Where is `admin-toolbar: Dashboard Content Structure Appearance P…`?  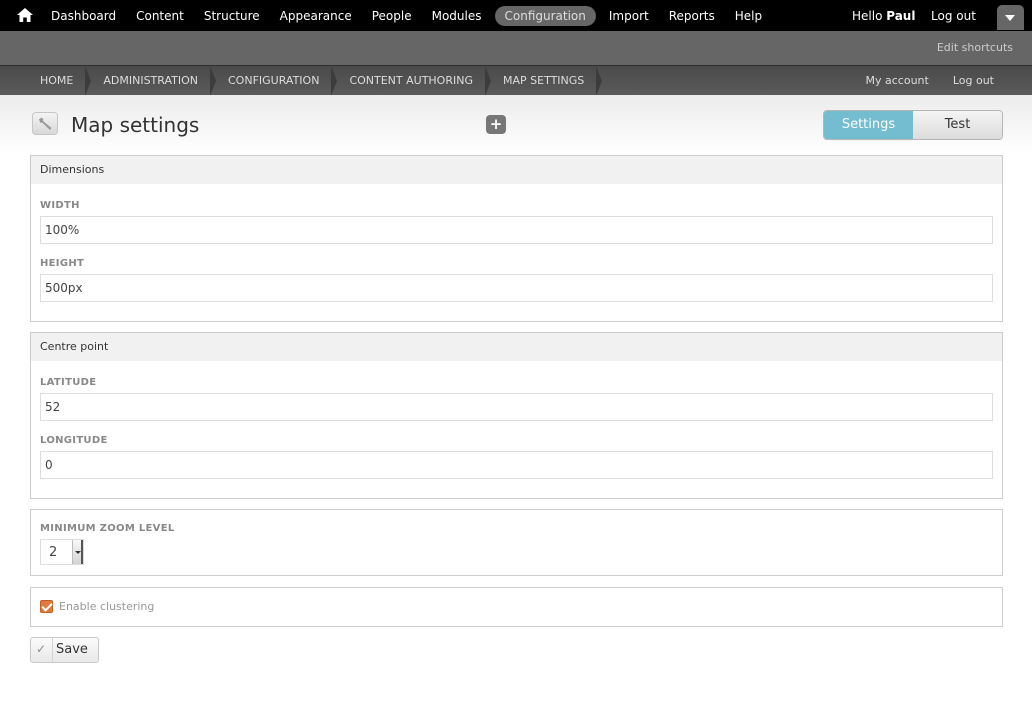 admin-toolbar: Dashboard Content Structure Appearance P… is located at coordinates (516, 15).